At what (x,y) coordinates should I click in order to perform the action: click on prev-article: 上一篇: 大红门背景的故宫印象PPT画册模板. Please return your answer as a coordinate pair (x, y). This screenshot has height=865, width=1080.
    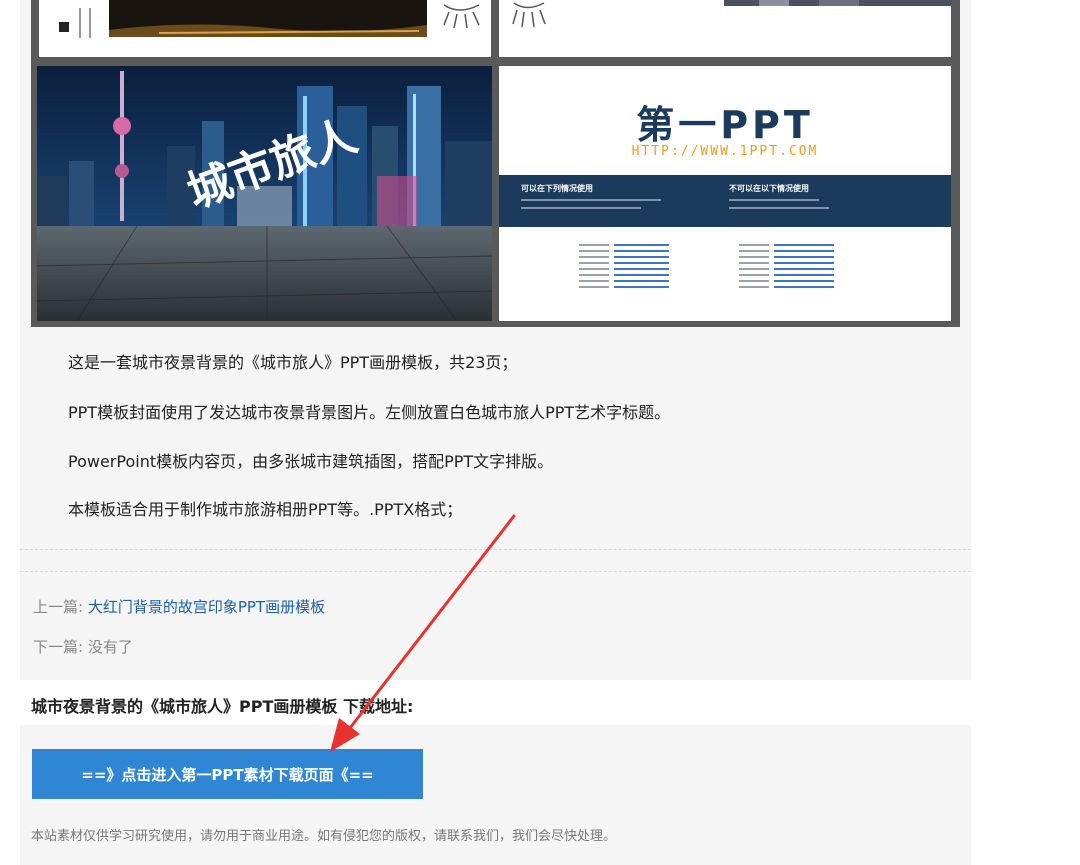
    Looking at the image, I should click on (179, 606).